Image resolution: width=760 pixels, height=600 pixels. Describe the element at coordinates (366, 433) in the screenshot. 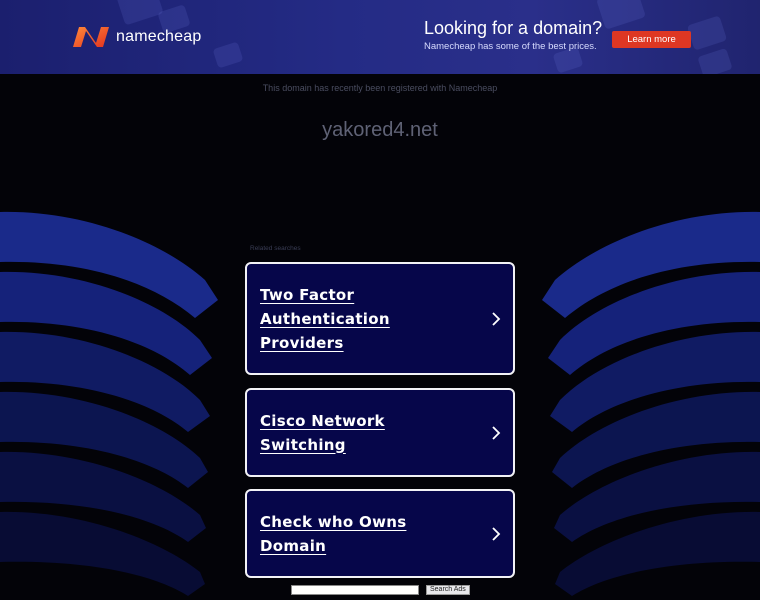

I see `related-link-label: Cisco Network Switching` at that location.